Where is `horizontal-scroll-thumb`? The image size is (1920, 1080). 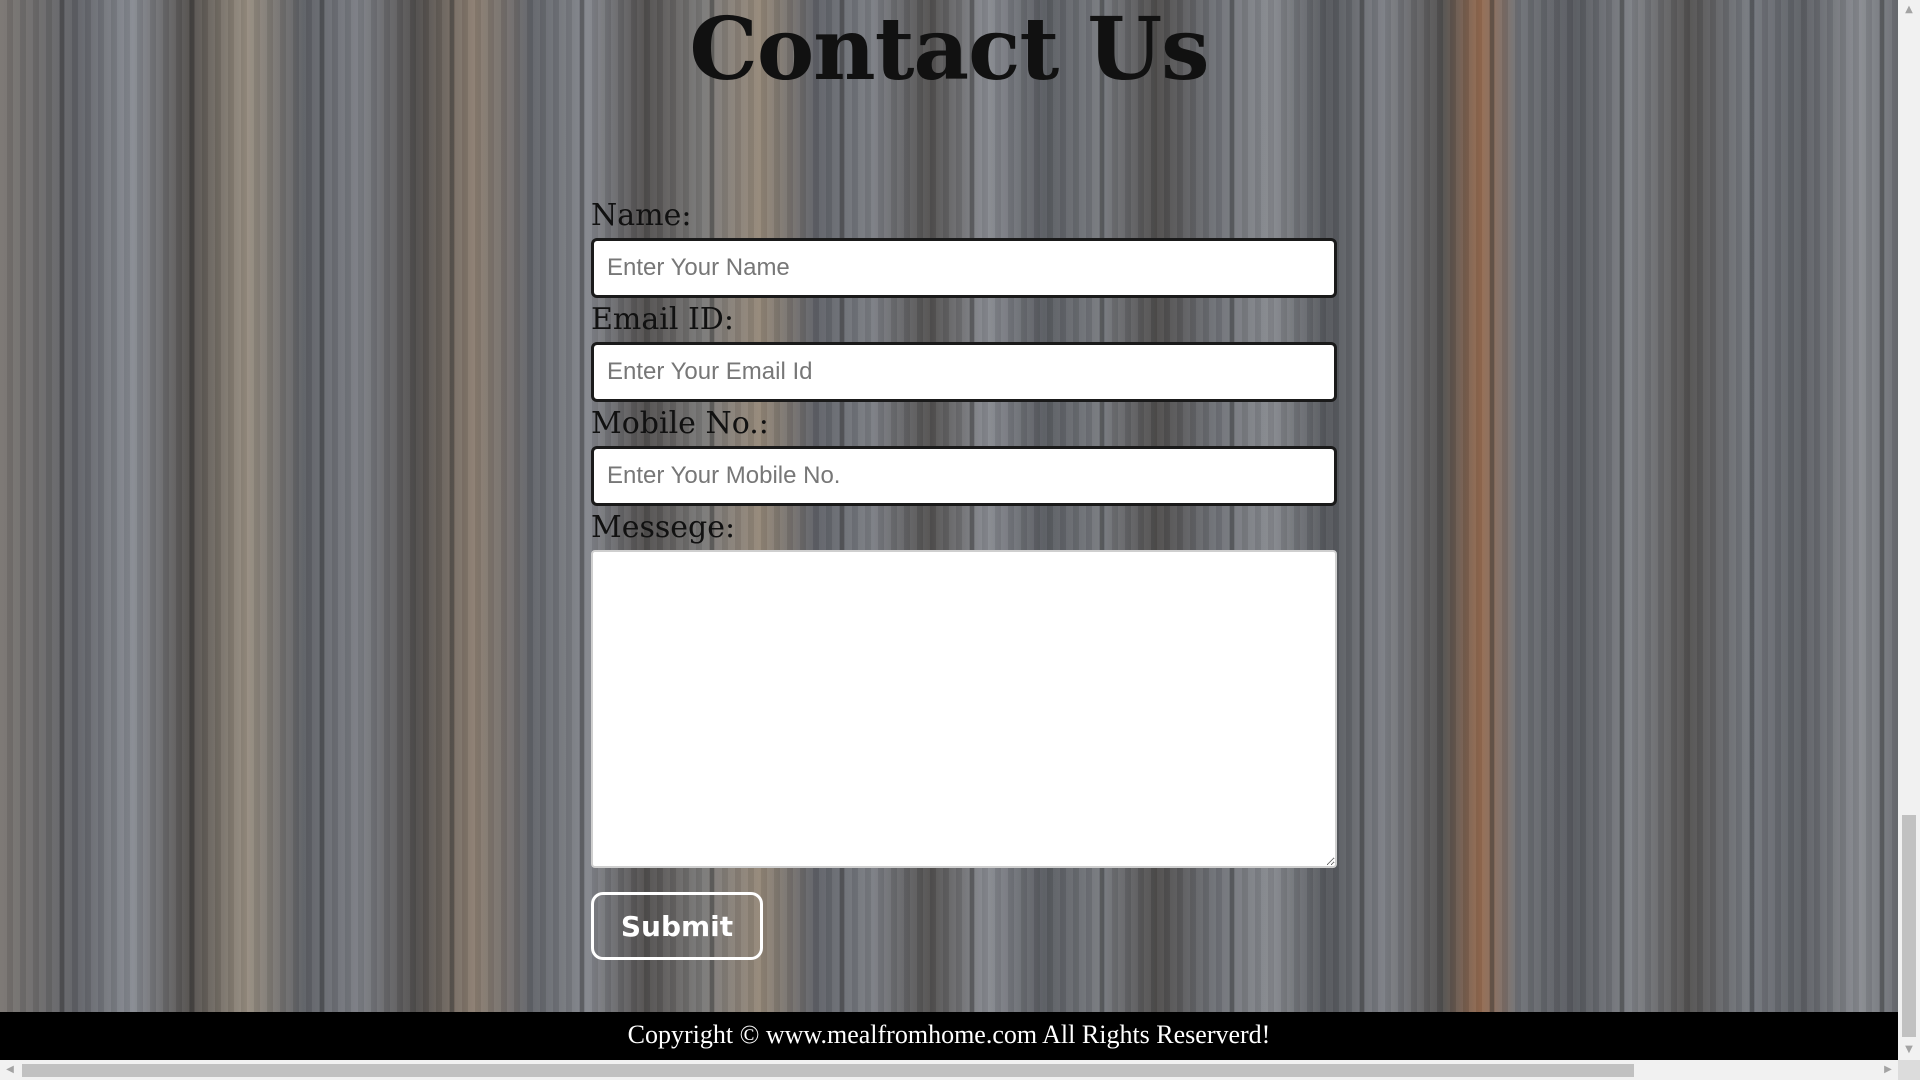
horizontal-scroll-thumb is located at coordinates (828, 1070).